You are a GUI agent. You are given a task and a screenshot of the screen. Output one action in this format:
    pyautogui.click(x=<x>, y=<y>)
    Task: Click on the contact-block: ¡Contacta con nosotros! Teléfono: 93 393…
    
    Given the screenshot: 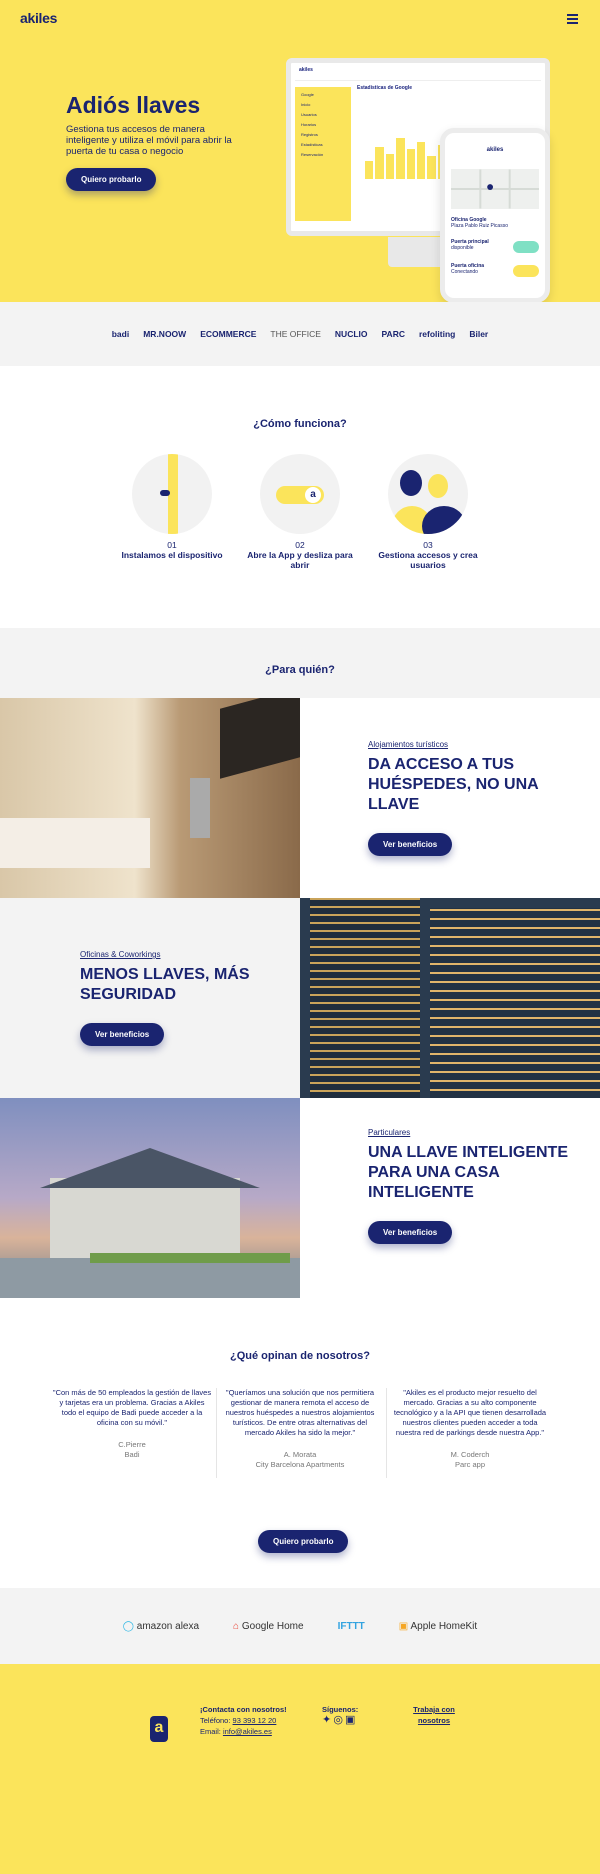 What is the action you would take?
    pyautogui.click(x=243, y=1720)
    